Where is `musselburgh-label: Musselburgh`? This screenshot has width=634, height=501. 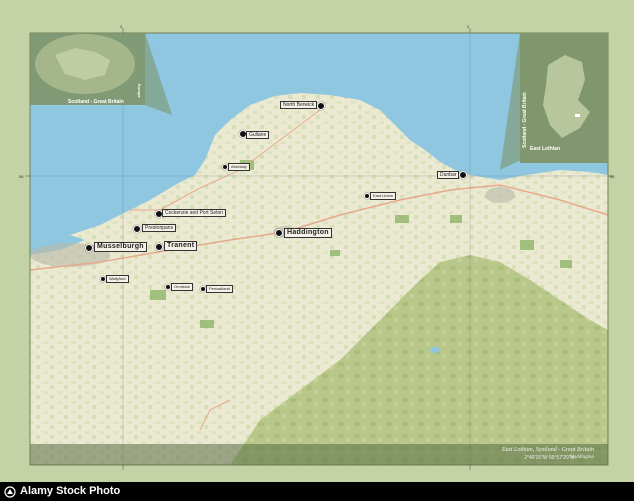 musselburgh-label: Musselburgh is located at coordinates (120, 247).